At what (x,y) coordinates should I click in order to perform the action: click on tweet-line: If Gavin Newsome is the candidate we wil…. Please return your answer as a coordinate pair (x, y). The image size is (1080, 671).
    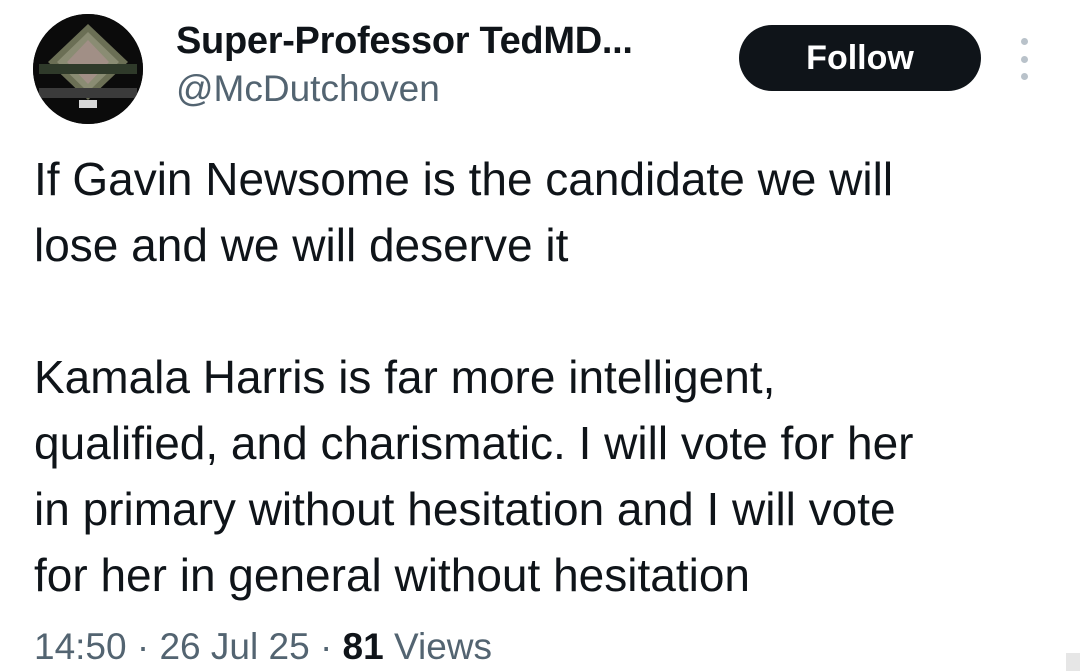
    Looking at the image, I should click on (464, 179).